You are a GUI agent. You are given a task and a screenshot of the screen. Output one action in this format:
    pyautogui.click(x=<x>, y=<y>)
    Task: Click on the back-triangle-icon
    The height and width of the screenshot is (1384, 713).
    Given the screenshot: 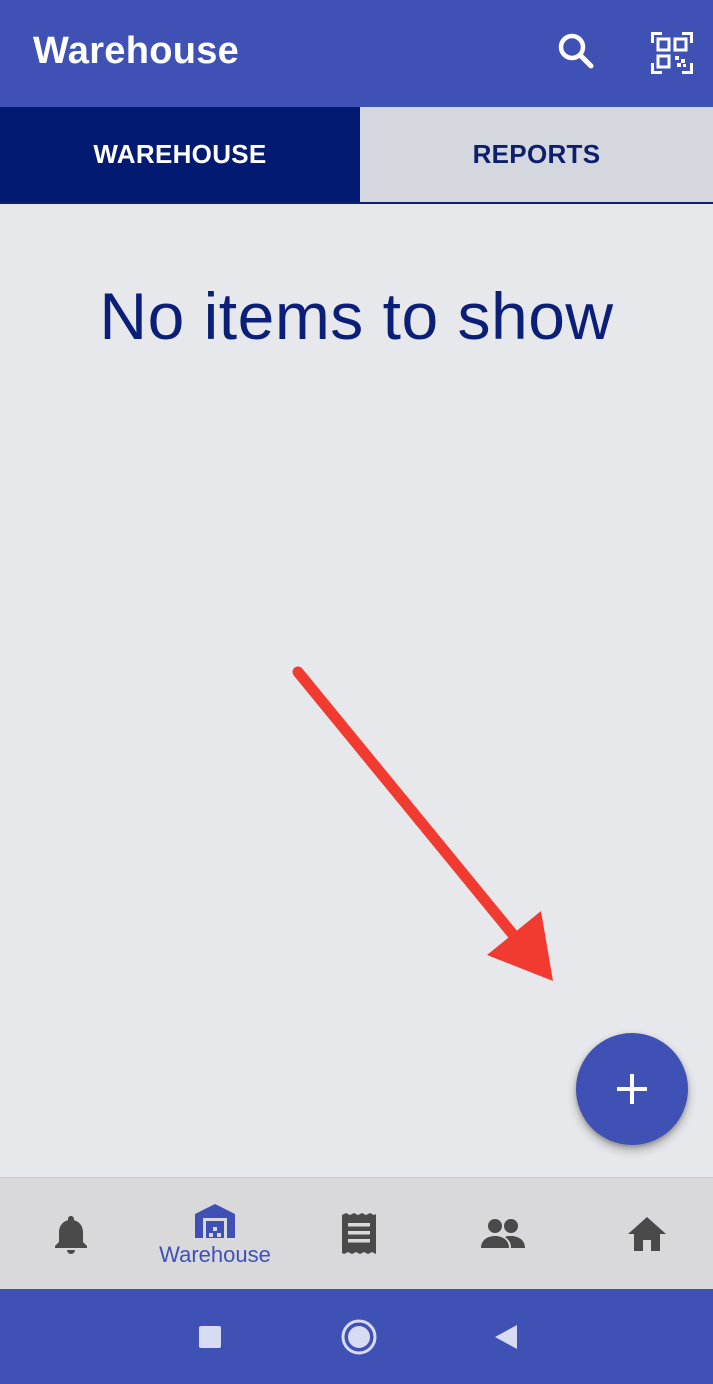 What is the action you would take?
    pyautogui.click(x=506, y=1336)
    